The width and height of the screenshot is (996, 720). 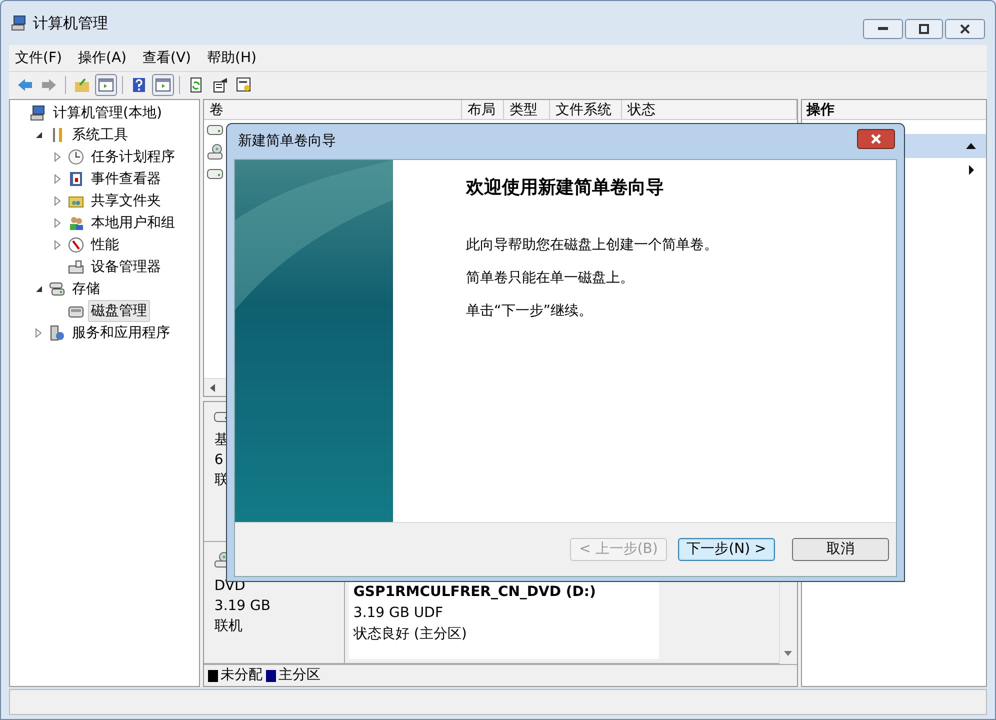 I want to click on tree-item: 存储, so click(x=86, y=289).